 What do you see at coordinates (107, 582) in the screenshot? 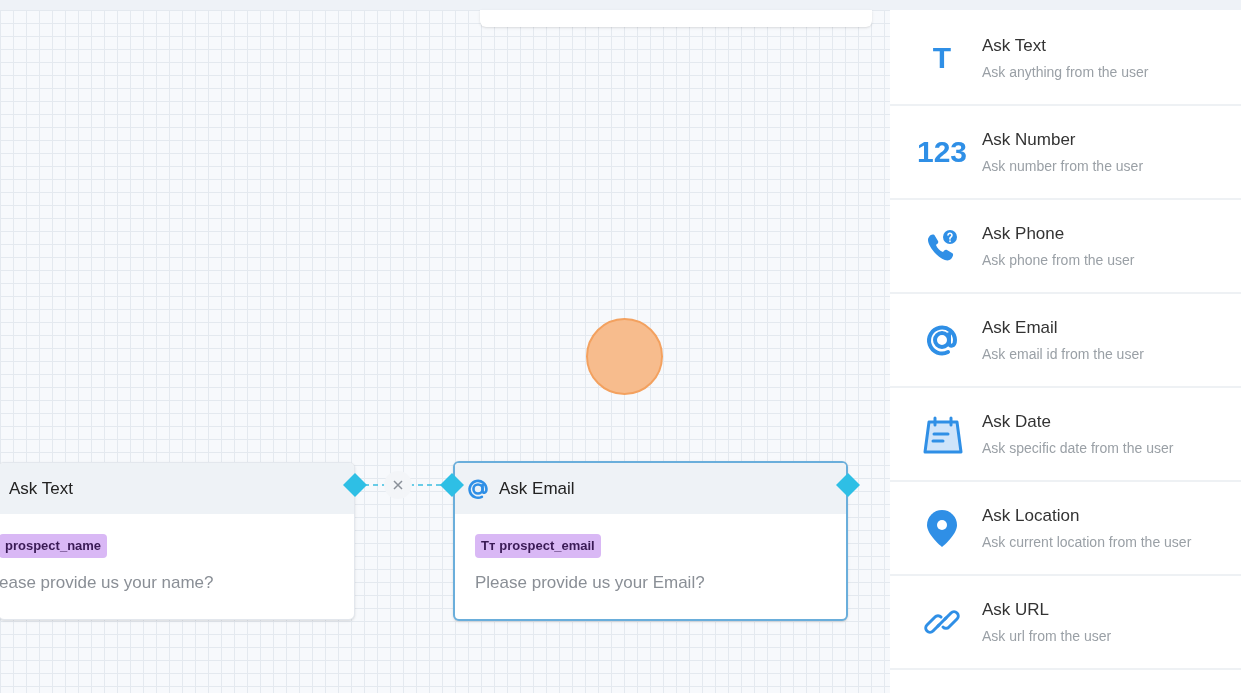
I see `node-question: ease provide us your name?` at bounding box center [107, 582].